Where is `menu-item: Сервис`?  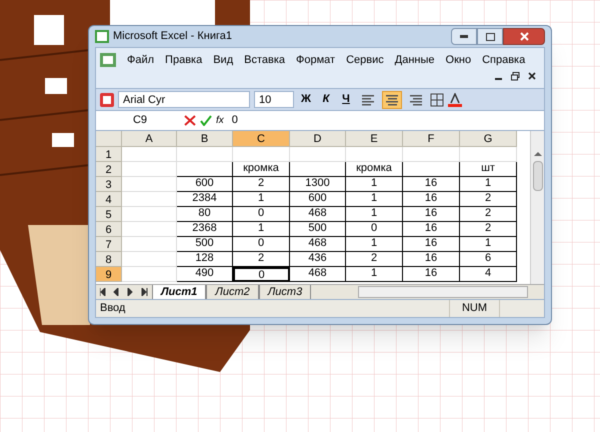
menu-item: Сервис is located at coordinates (365, 60).